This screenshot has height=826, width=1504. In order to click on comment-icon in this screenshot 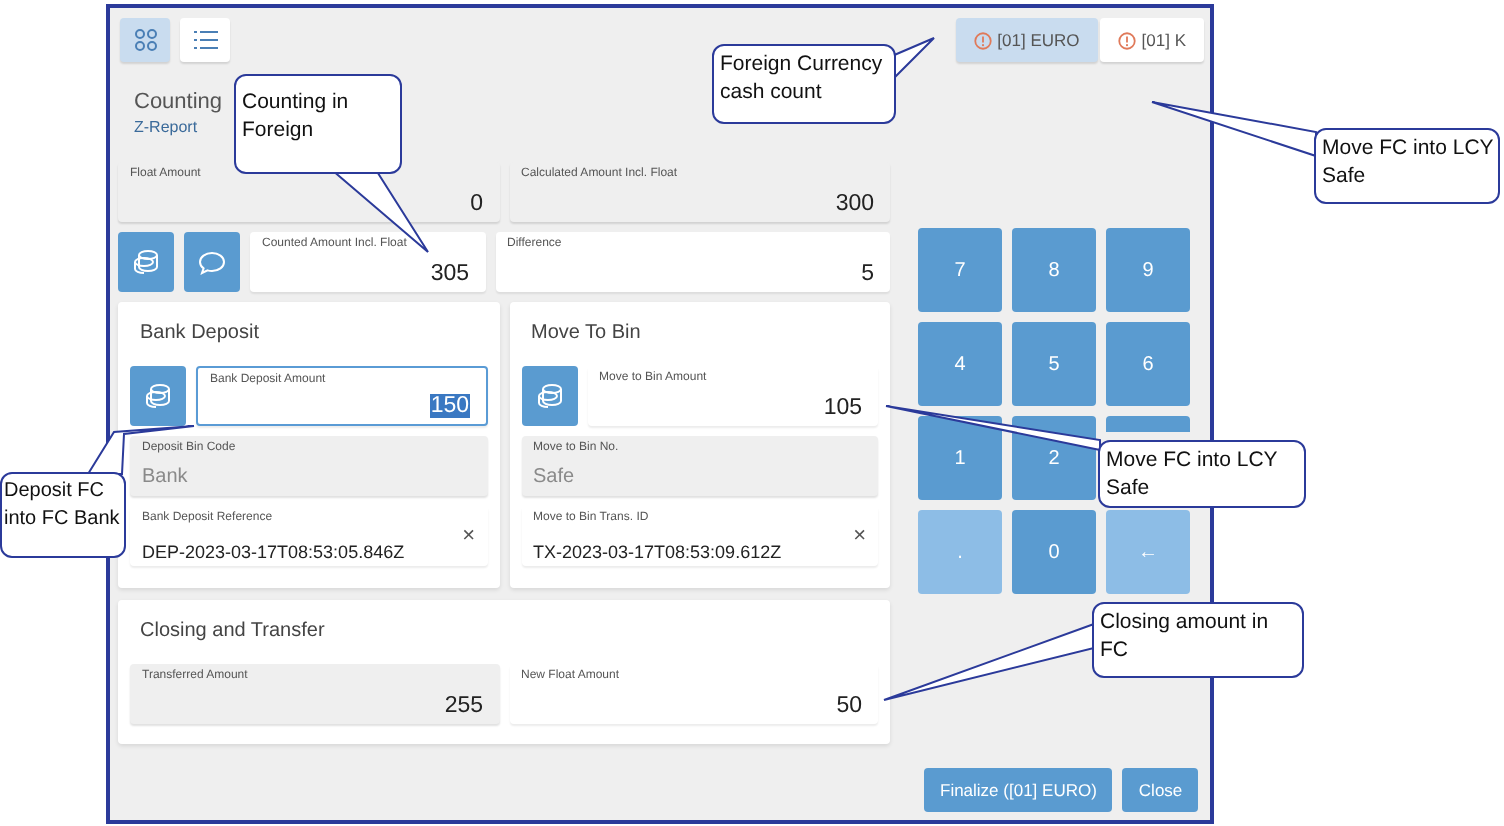, I will do `click(212, 262)`.